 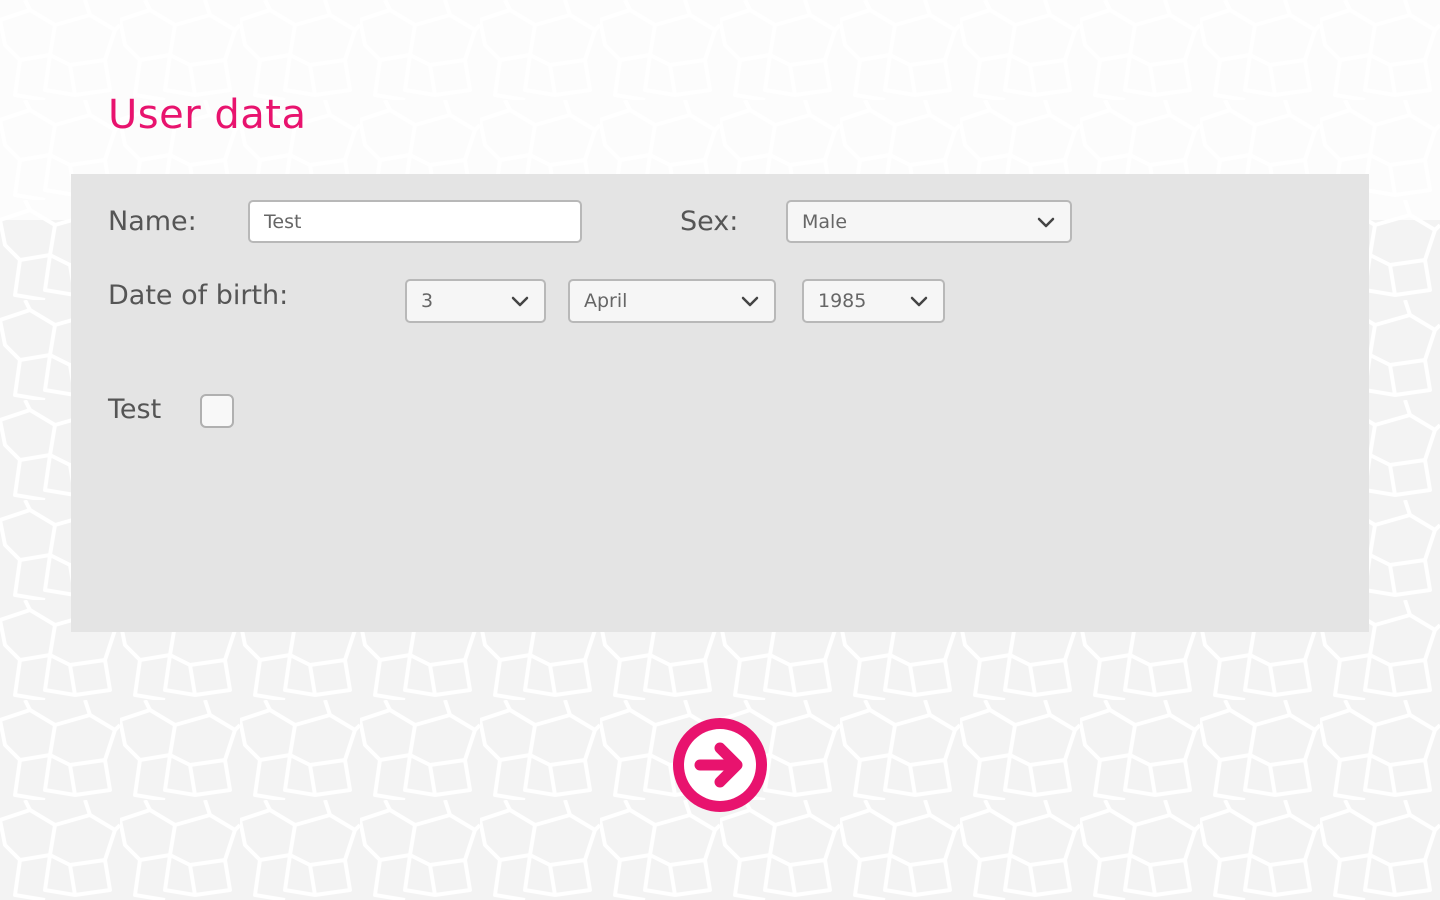 I want to click on dob-month-value: April, so click(x=606, y=301).